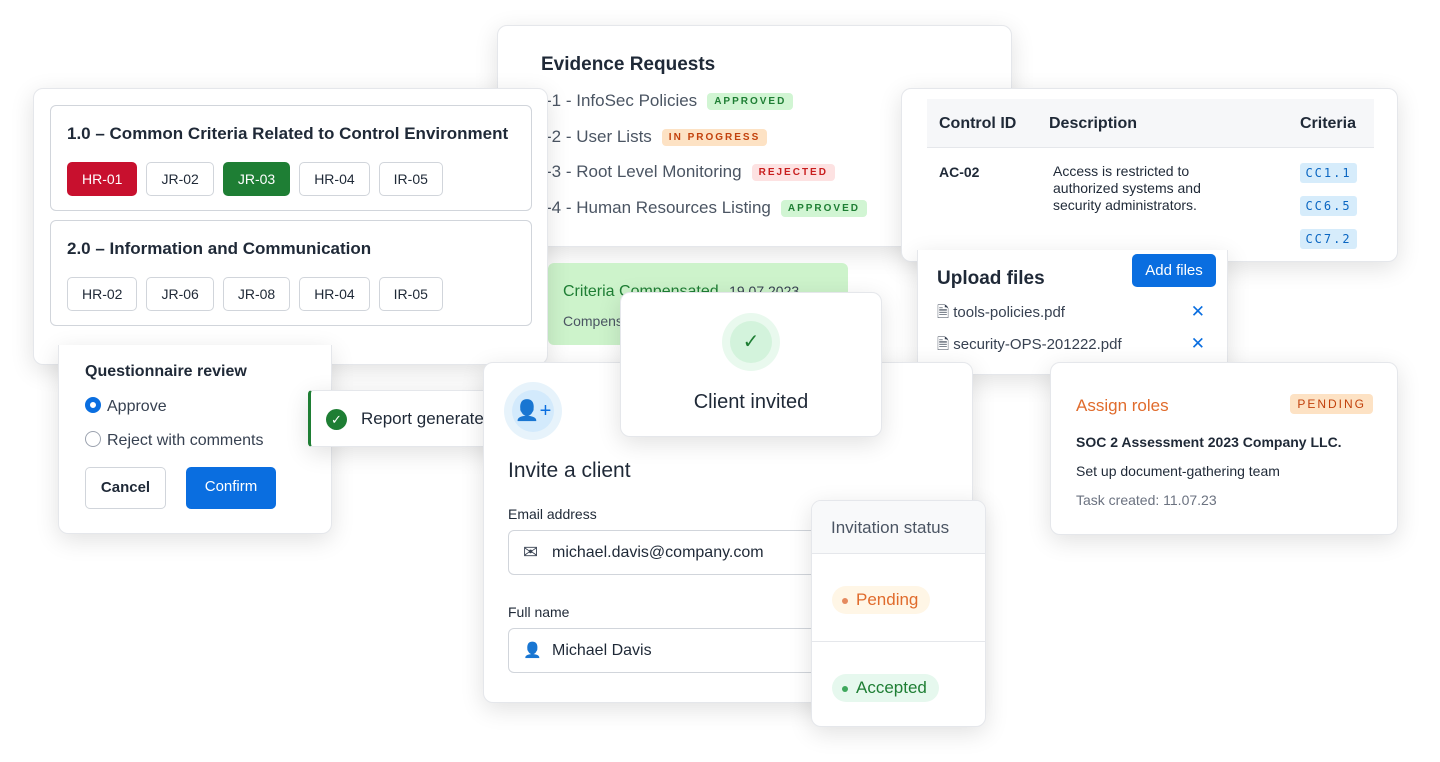 This screenshot has height=762, width=1440. What do you see at coordinates (658, 552) in the screenshot?
I see `email-value: michael.davis@company.com` at bounding box center [658, 552].